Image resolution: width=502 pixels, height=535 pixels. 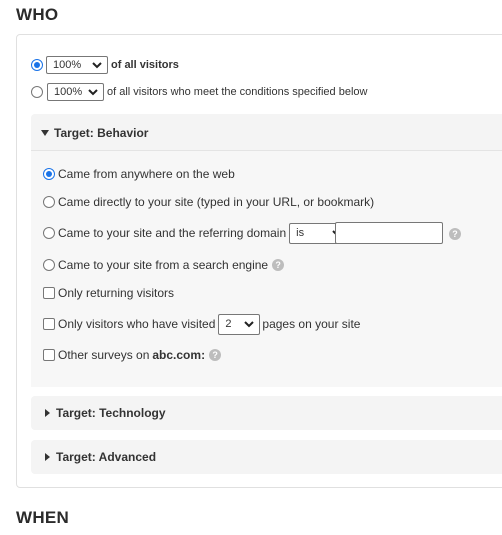 What do you see at coordinates (137, 324) in the screenshot?
I see `visited-pages-prefix: Only visitors who have visited` at bounding box center [137, 324].